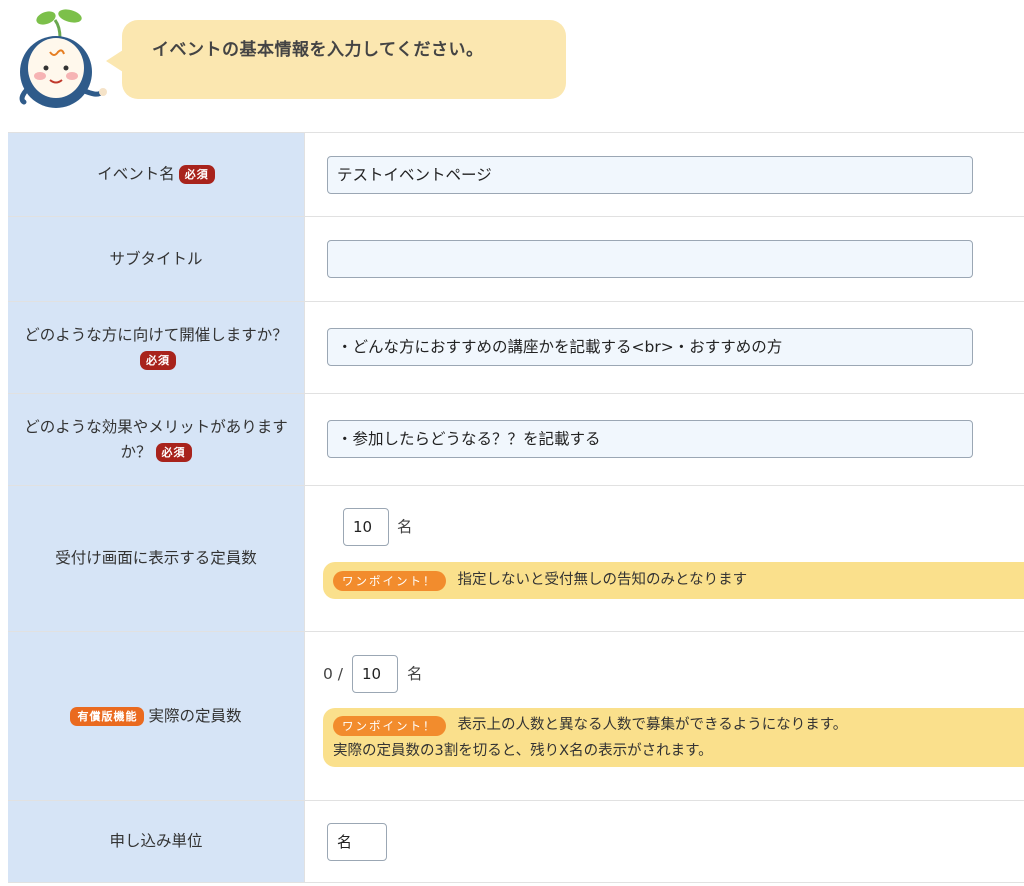 The image size is (1024, 886). I want to click on field-cell, so click(664, 259).